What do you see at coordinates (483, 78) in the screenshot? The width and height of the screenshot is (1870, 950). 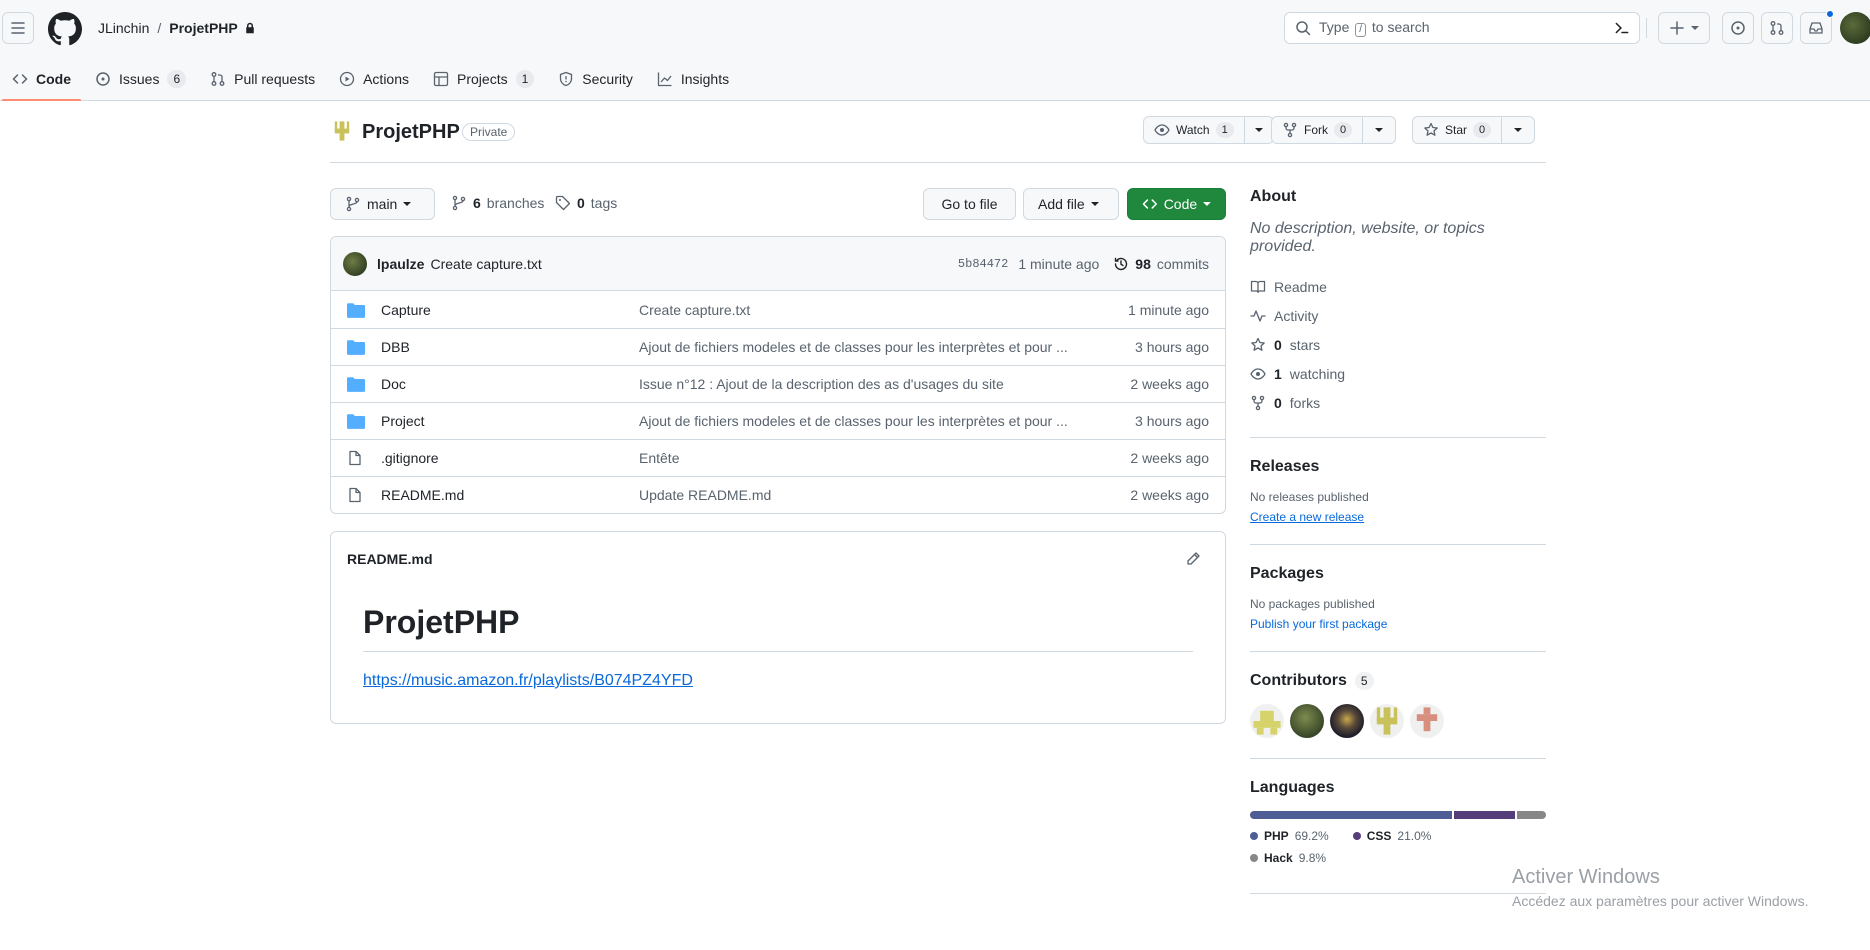 I see `tab-projects: Projects 1` at bounding box center [483, 78].